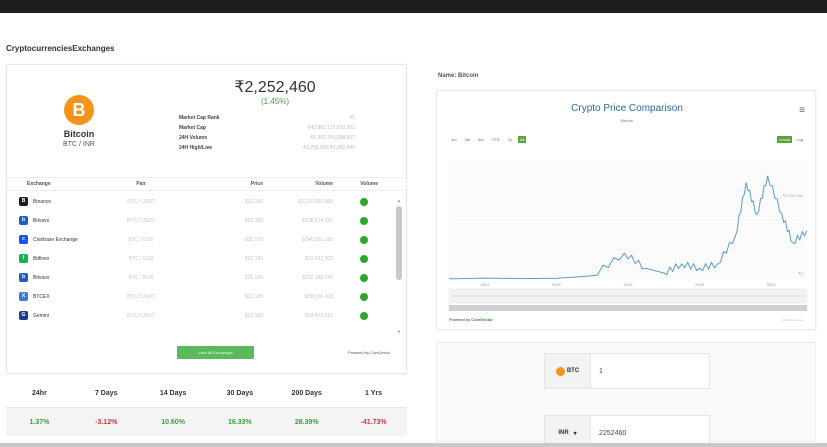  What do you see at coordinates (373, 422) in the screenshot?
I see `period-change-value: -41.73%` at bounding box center [373, 422].